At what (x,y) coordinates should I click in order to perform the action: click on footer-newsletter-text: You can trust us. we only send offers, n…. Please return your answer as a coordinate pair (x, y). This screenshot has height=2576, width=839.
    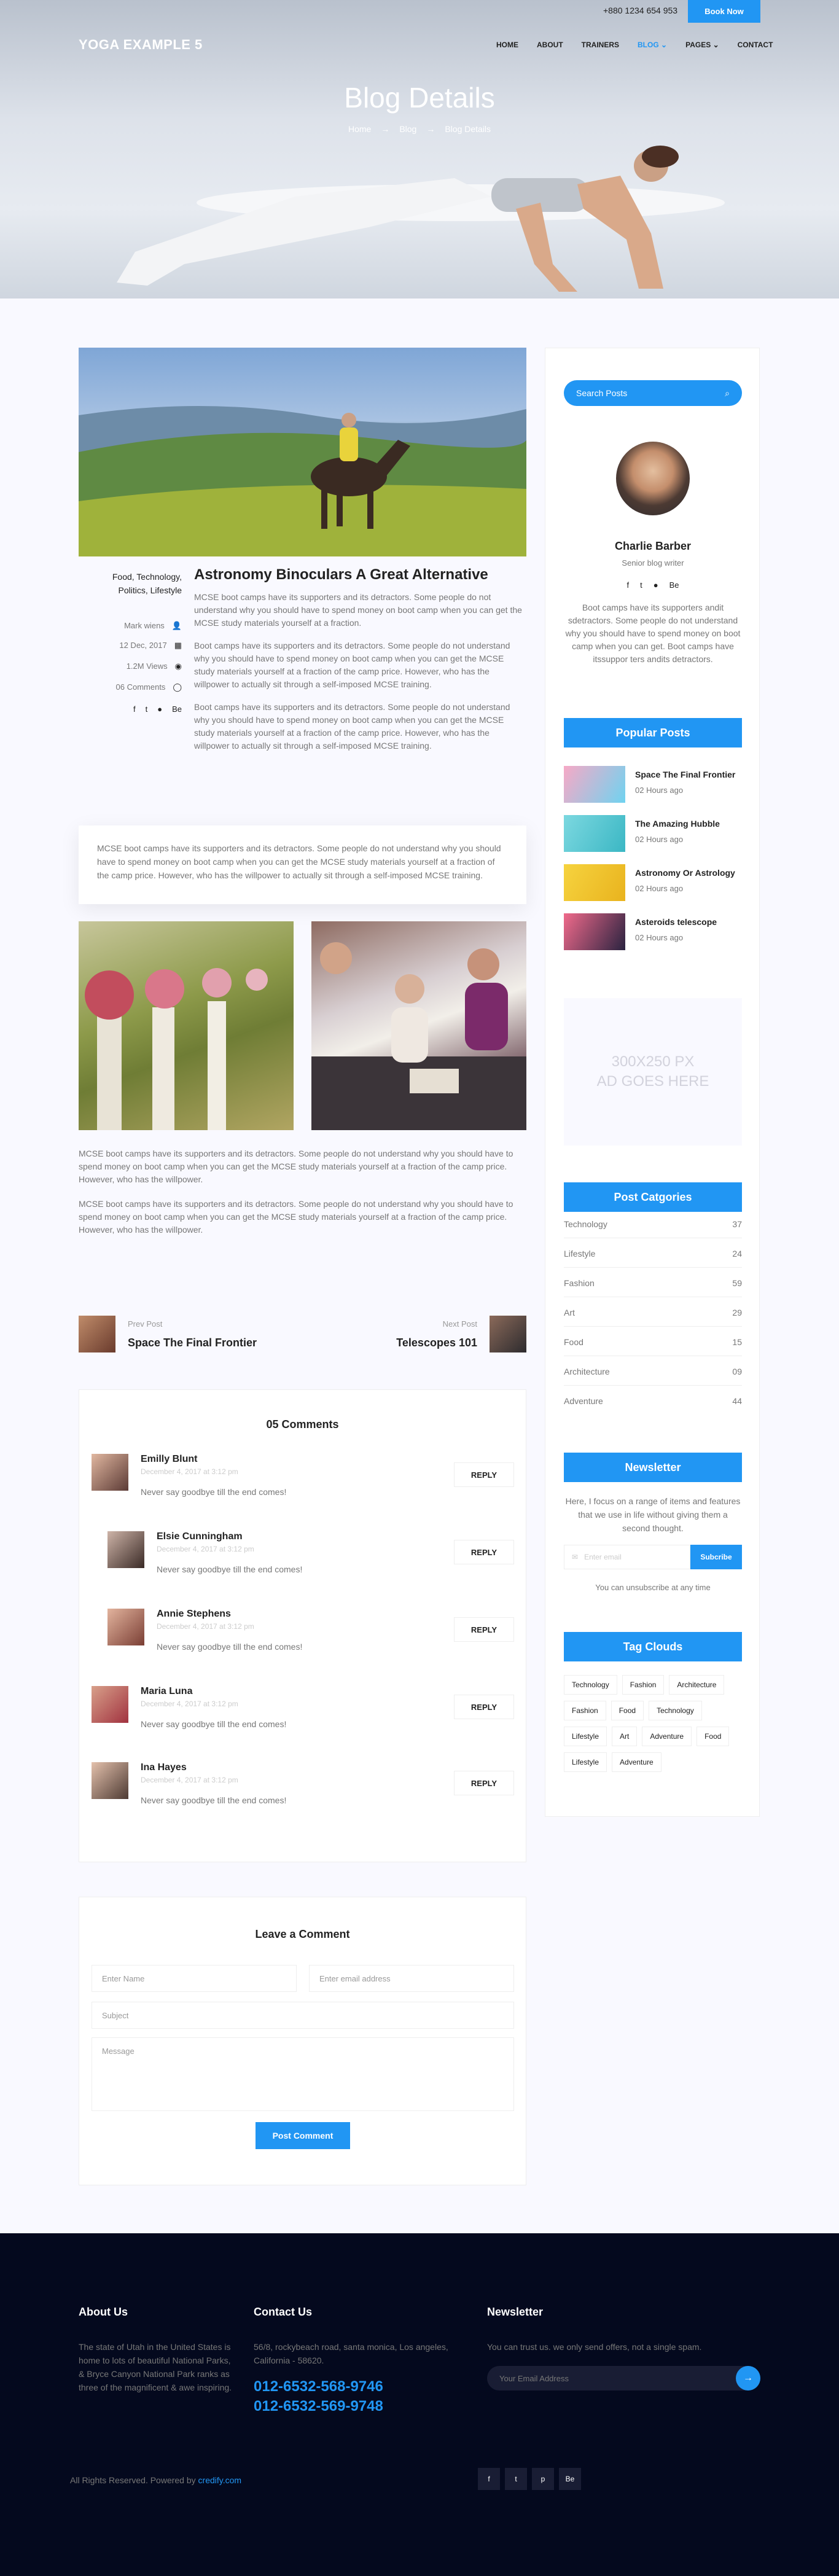
    Looking at the image, I should click on (594, 2347).